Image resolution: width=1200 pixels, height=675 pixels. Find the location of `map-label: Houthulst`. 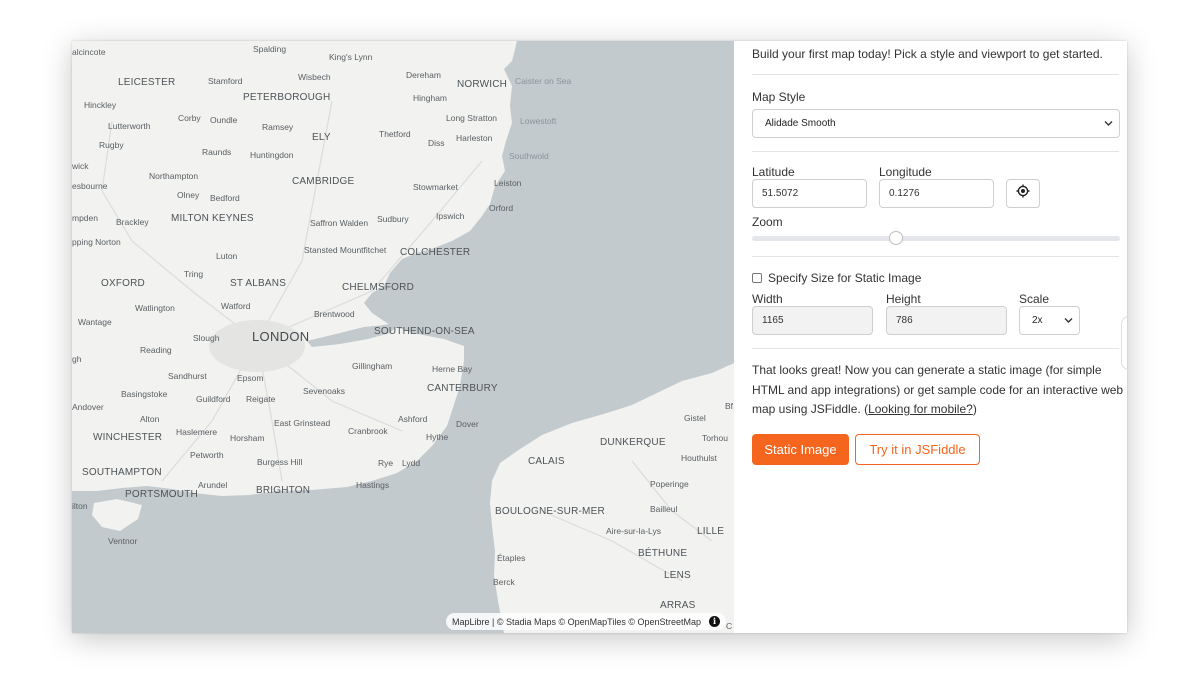

map-label: Houthulst is located at coordinates (699, 458).